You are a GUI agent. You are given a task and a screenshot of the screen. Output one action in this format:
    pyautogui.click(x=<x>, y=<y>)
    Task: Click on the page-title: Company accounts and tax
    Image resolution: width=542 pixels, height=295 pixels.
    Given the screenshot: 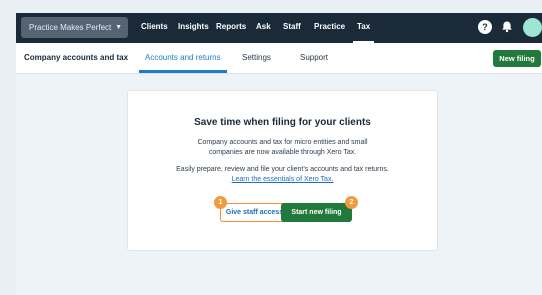 What is the action you would take?
    pyautogui.click(x=76, y=57)
    